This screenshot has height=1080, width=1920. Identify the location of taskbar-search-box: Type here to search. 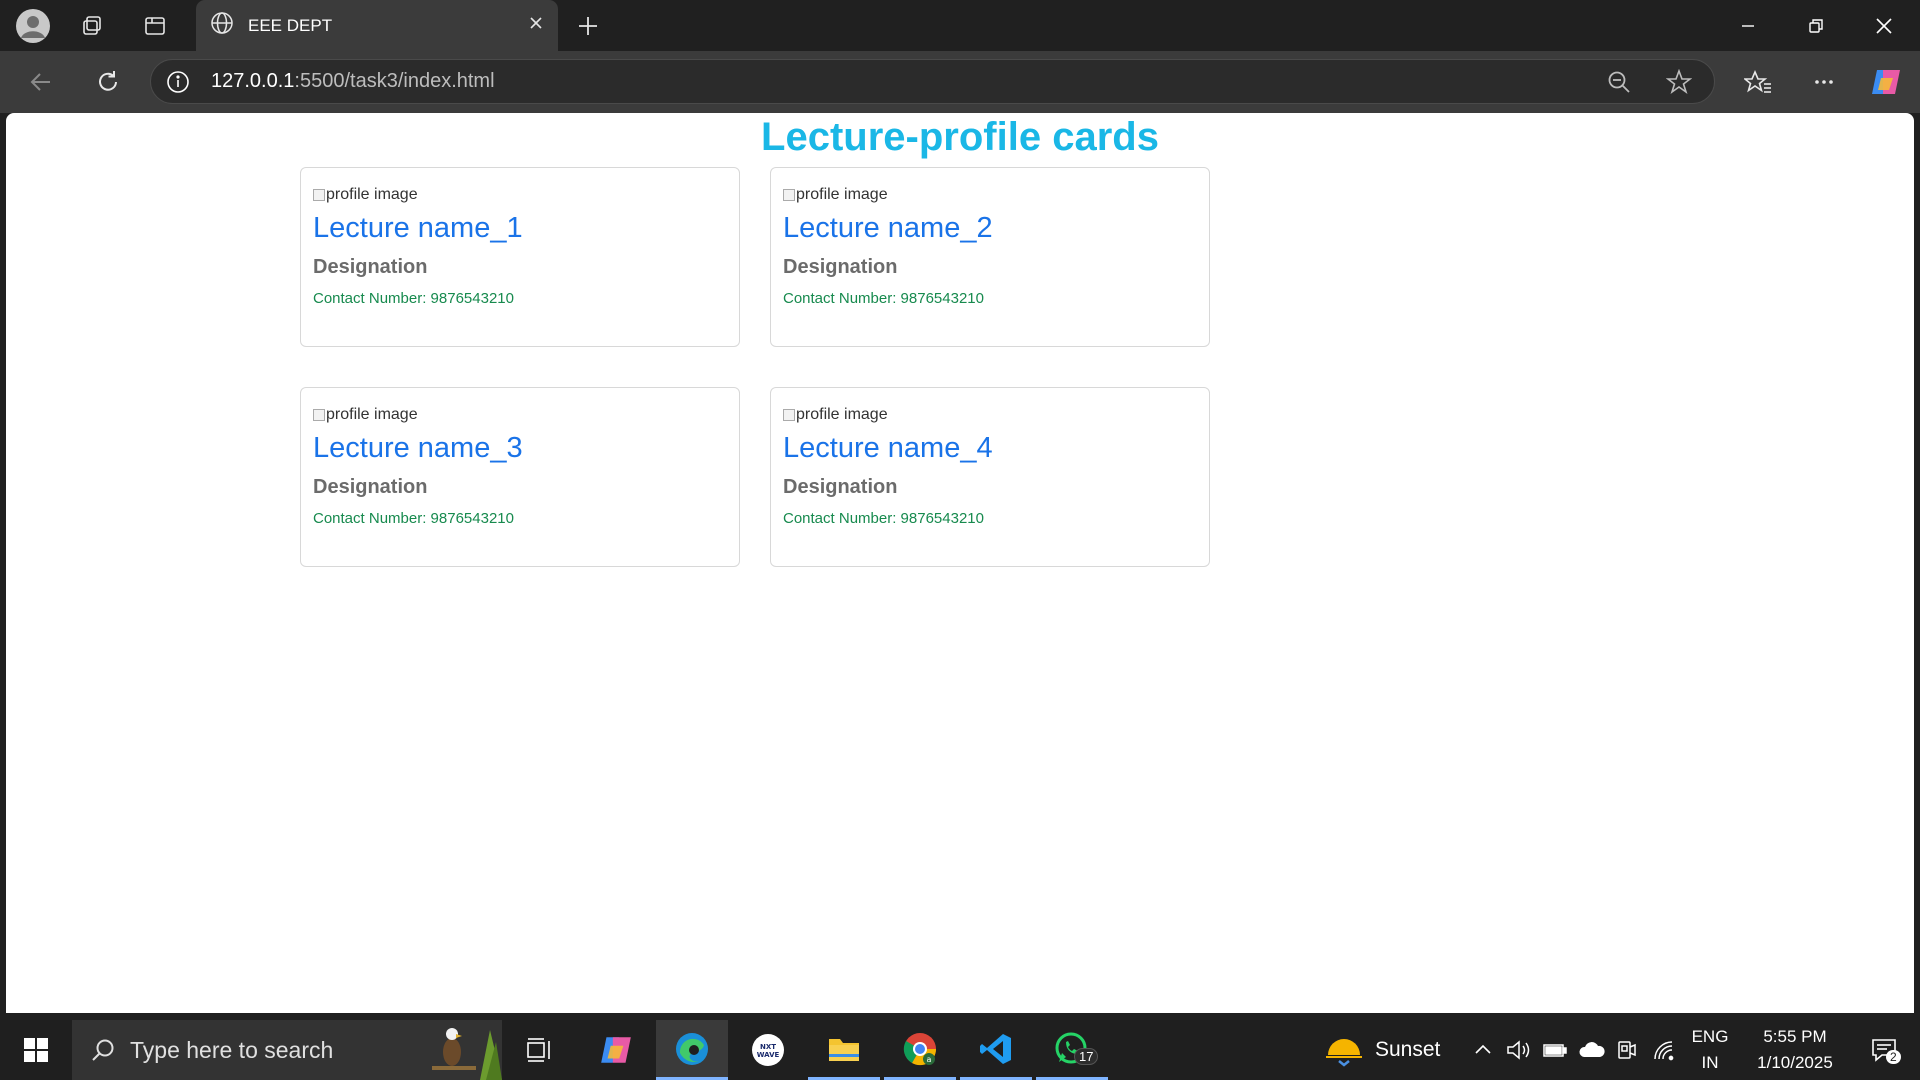
(287, 1050).